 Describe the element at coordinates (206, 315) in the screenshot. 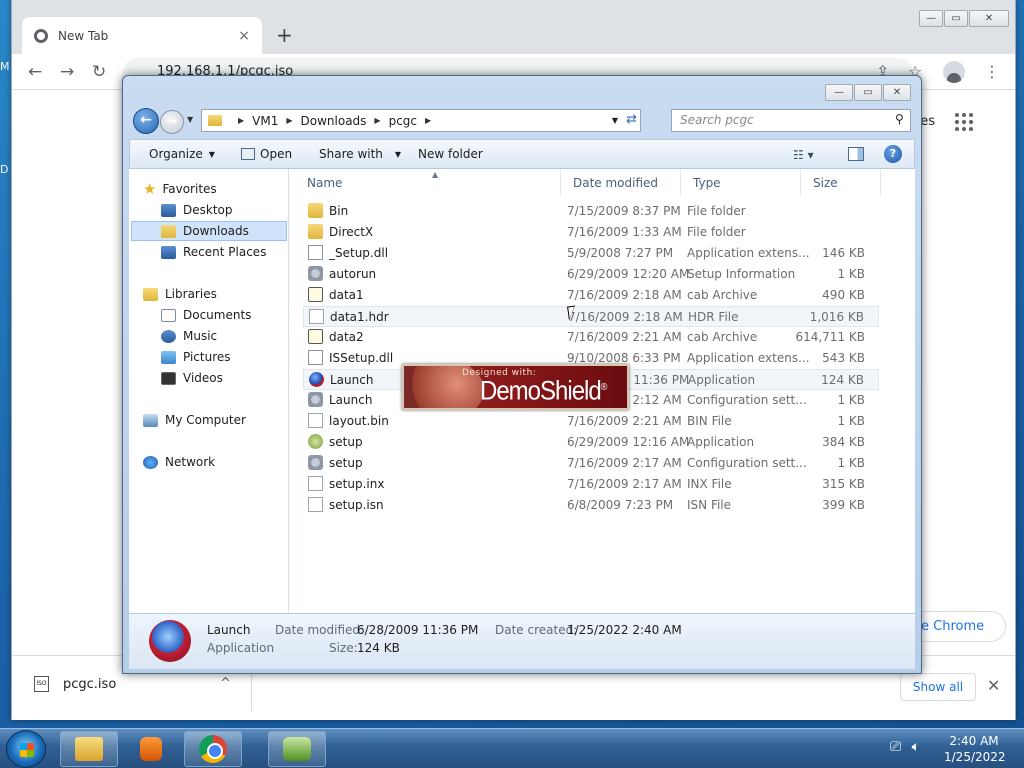

I see `nav-documents: Documents` at that location.